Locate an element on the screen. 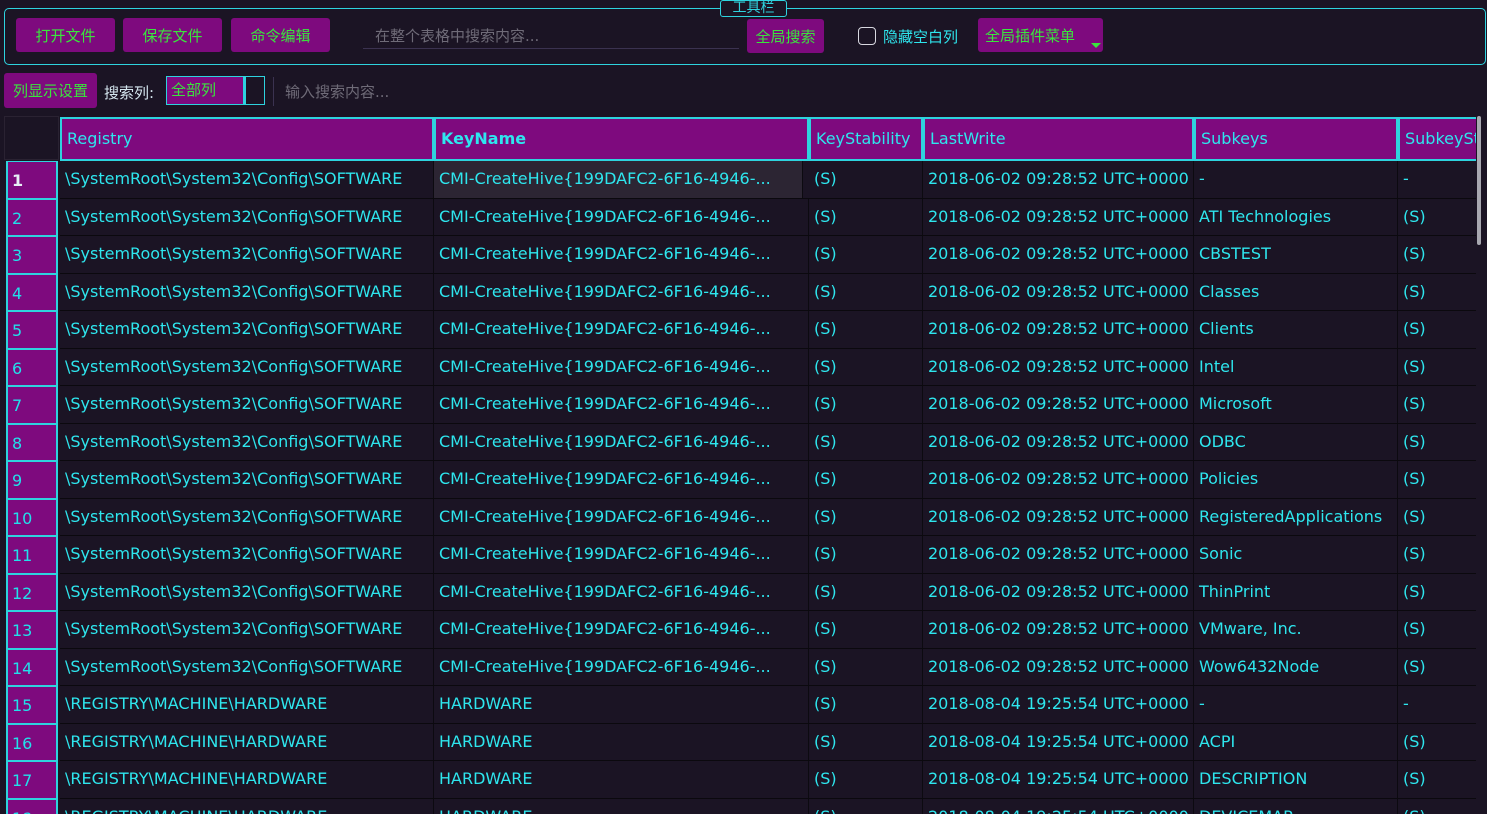  row-number: 2 is located at coordinates (32, 217).